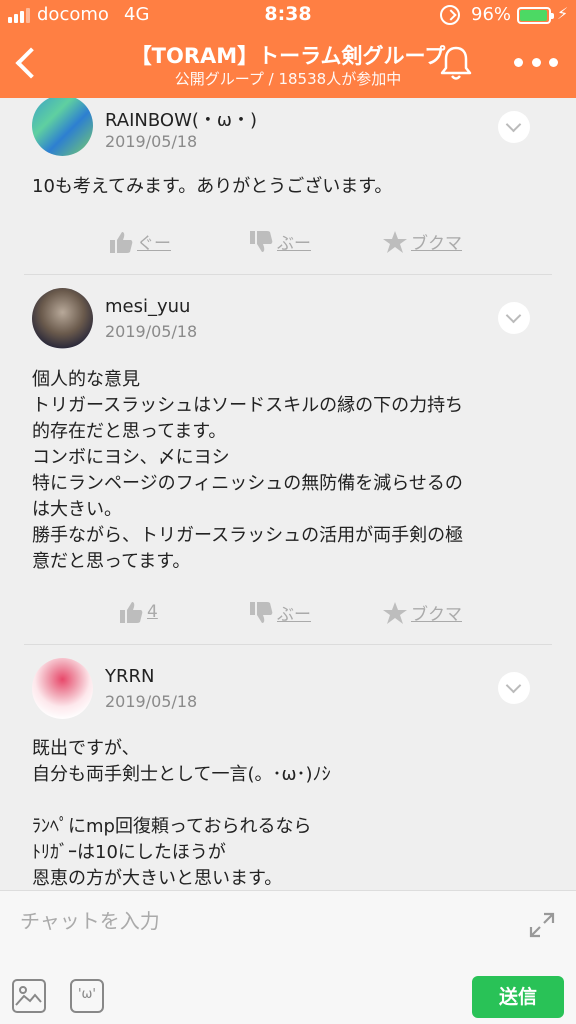 The image size is (576, 1024). Describe the element at coordinates (154, 244) in the screenshot. I see `like-label: ぐー` at that location.